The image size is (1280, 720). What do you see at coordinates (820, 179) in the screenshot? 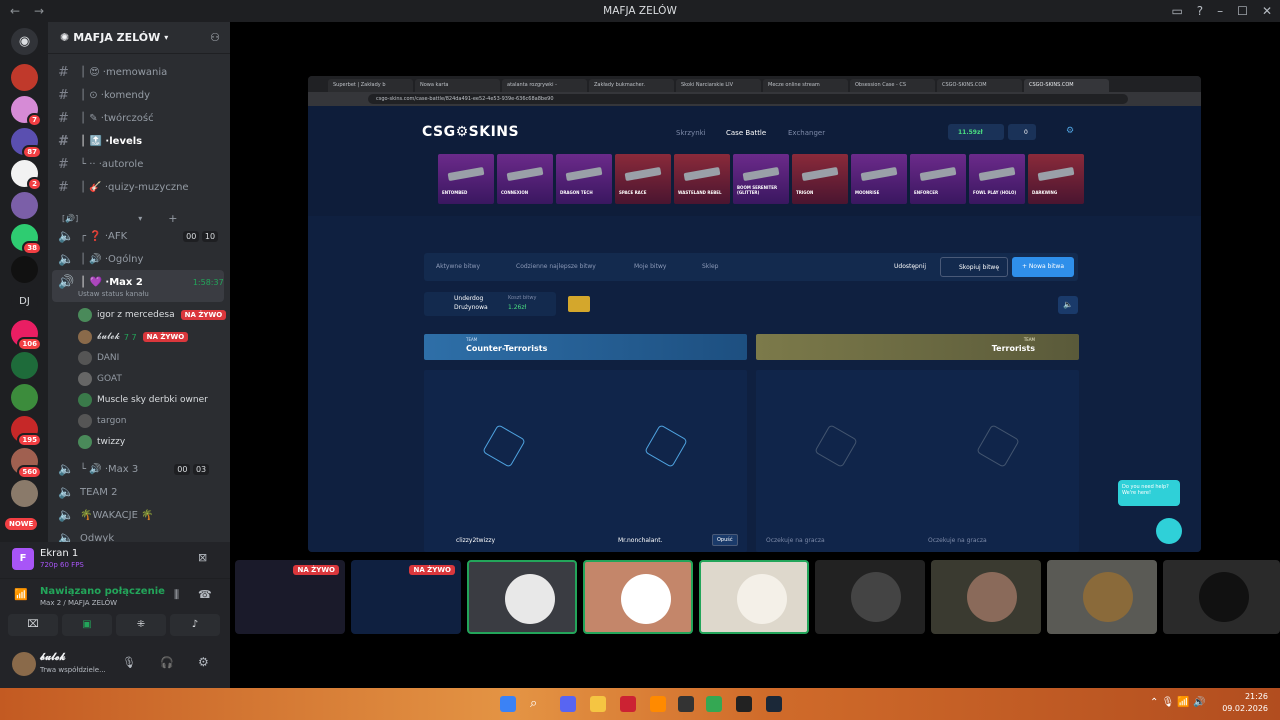
I see `skin-card: TRIGON` at bounding box center [820, 179].